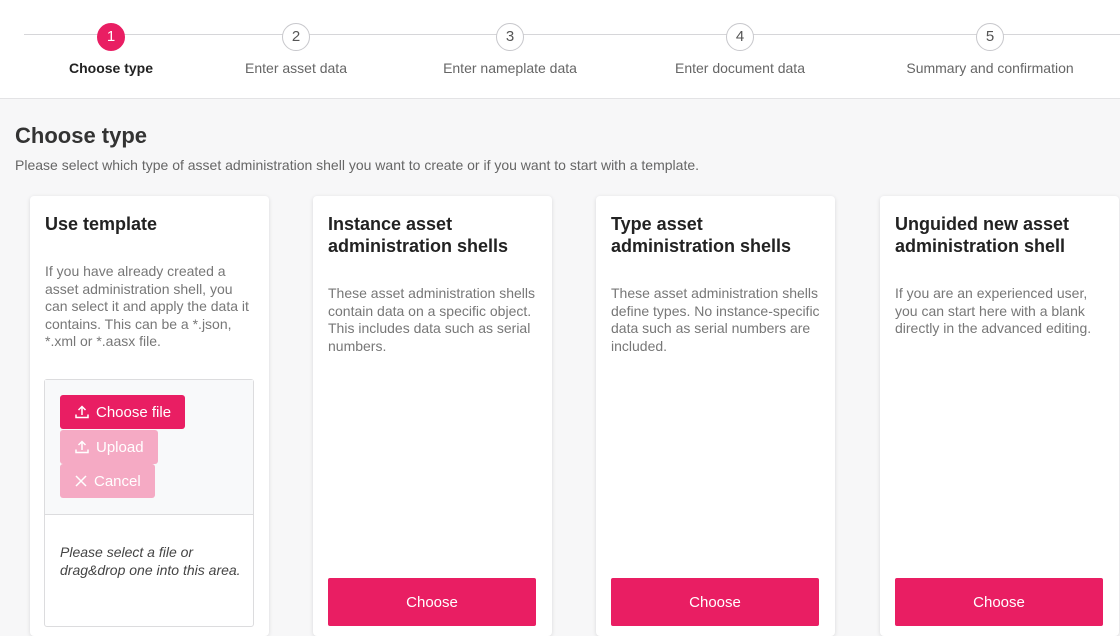 This screenshot has width=1120, height=636. What do you see at coordinates (81, 135) in the screenshot?
I see `page-title: Choose type` at bounding box center [81, 135].